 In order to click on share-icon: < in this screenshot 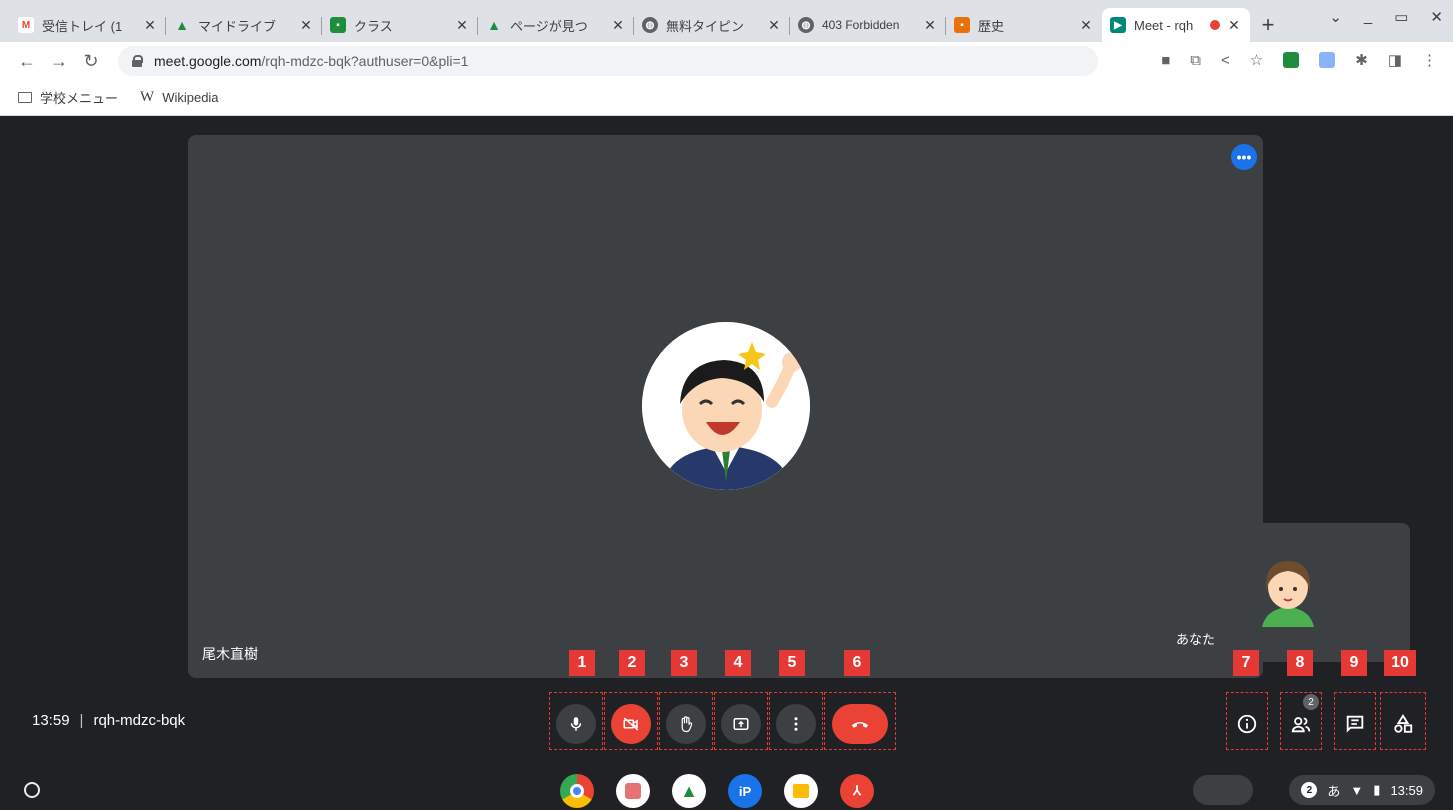, I will do `click(1225, 60)`.